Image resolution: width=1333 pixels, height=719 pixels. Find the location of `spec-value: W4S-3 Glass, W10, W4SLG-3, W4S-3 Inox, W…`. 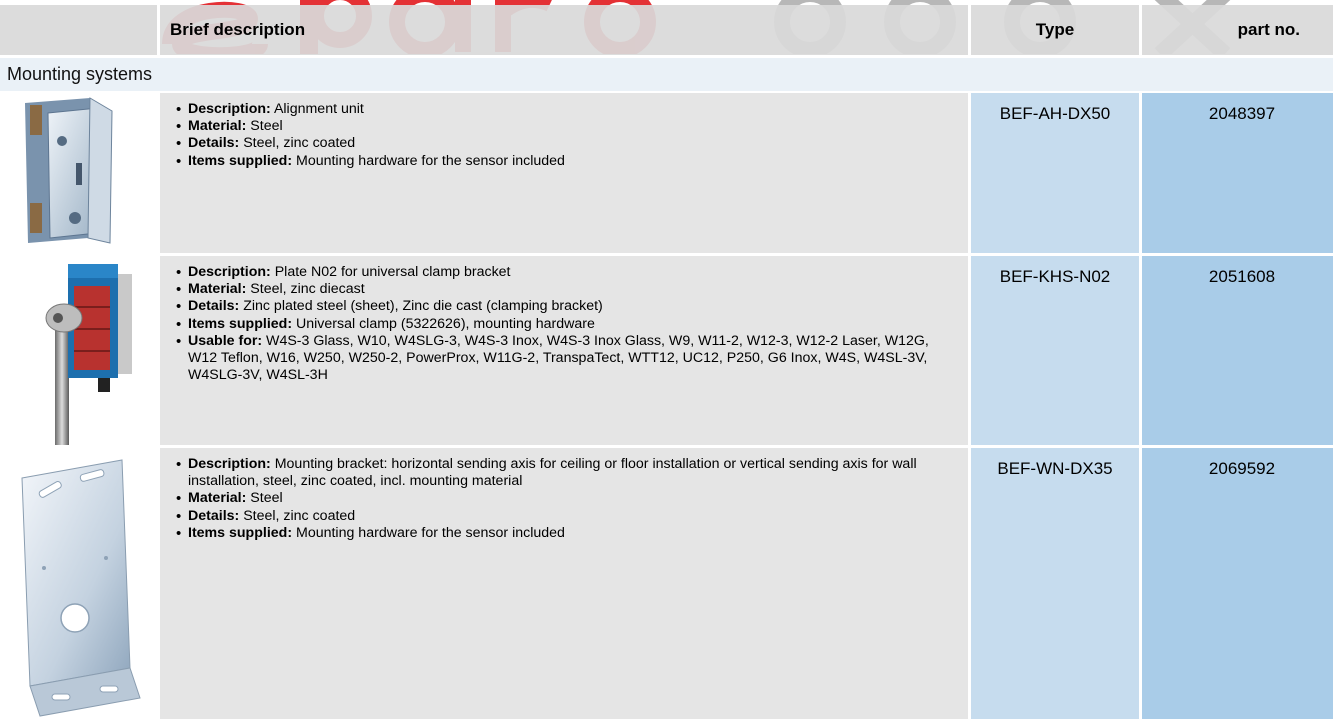

spec-value: W4S-3 Glass, W10, W4SLG-3, W4S-3 Inox, W… is located at coordinates (558, 358).